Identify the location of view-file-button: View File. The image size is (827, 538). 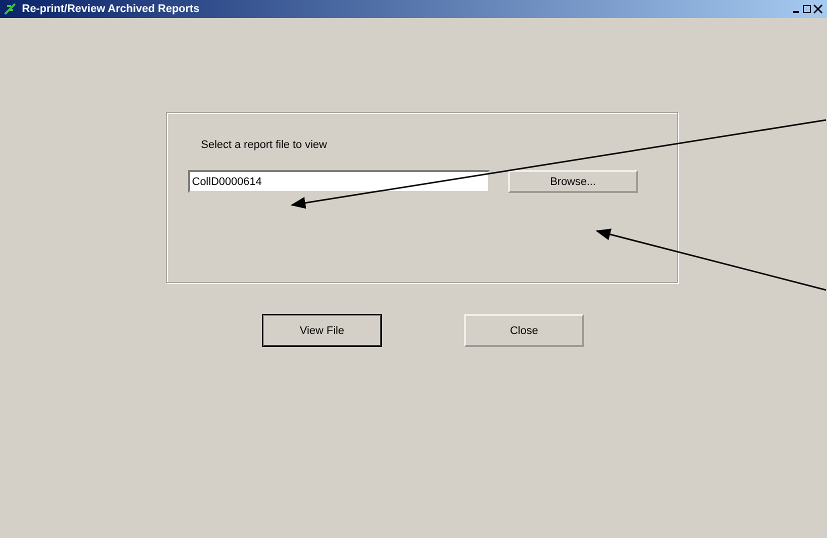
(322, 330).